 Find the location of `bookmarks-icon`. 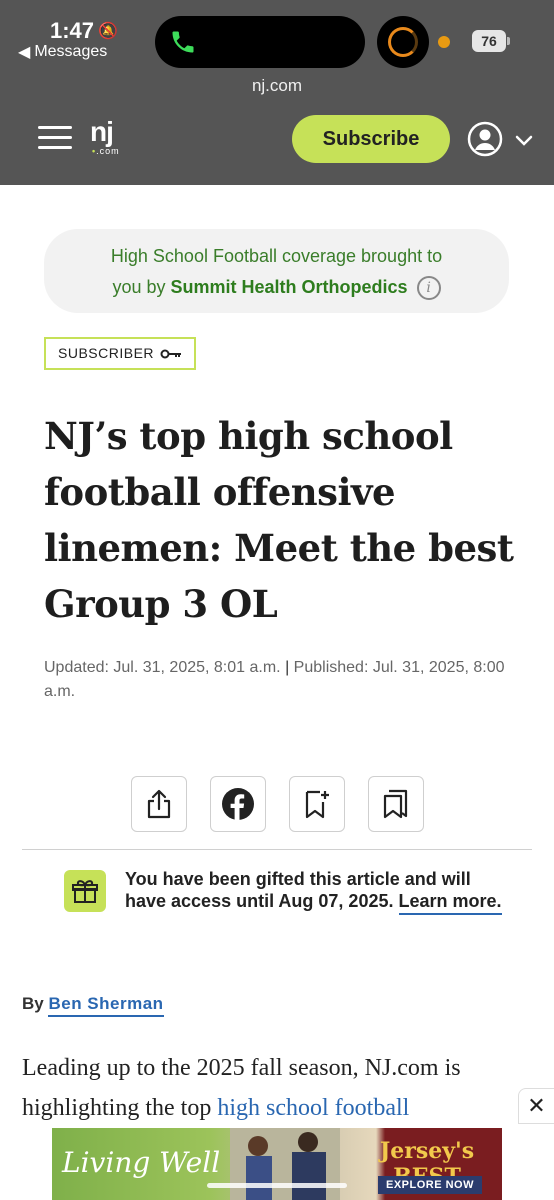

bookmarks-icon is located at coordinates (395, 804).